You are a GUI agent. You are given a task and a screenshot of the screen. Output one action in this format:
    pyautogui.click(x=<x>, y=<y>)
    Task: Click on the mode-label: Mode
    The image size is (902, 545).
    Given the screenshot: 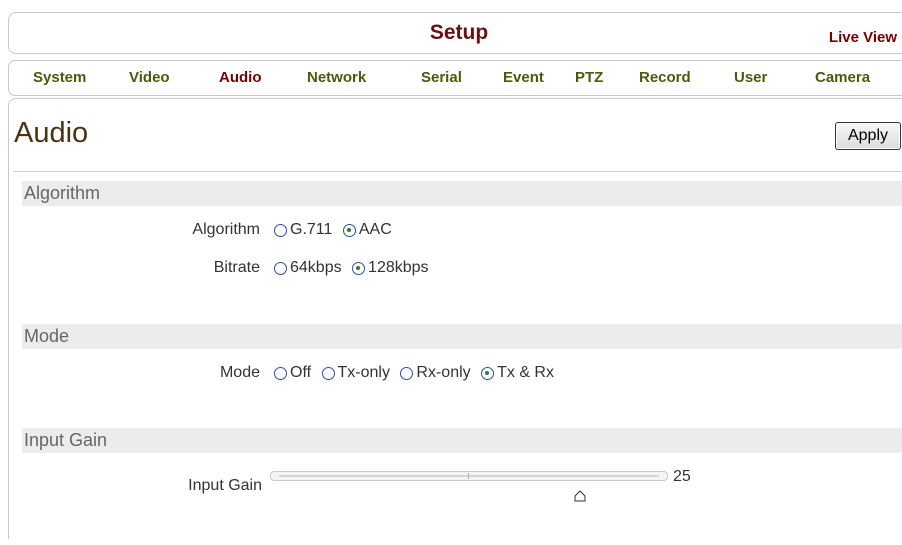 What is the action you would take?
    pyautogui.click(x=239, y=372)
    